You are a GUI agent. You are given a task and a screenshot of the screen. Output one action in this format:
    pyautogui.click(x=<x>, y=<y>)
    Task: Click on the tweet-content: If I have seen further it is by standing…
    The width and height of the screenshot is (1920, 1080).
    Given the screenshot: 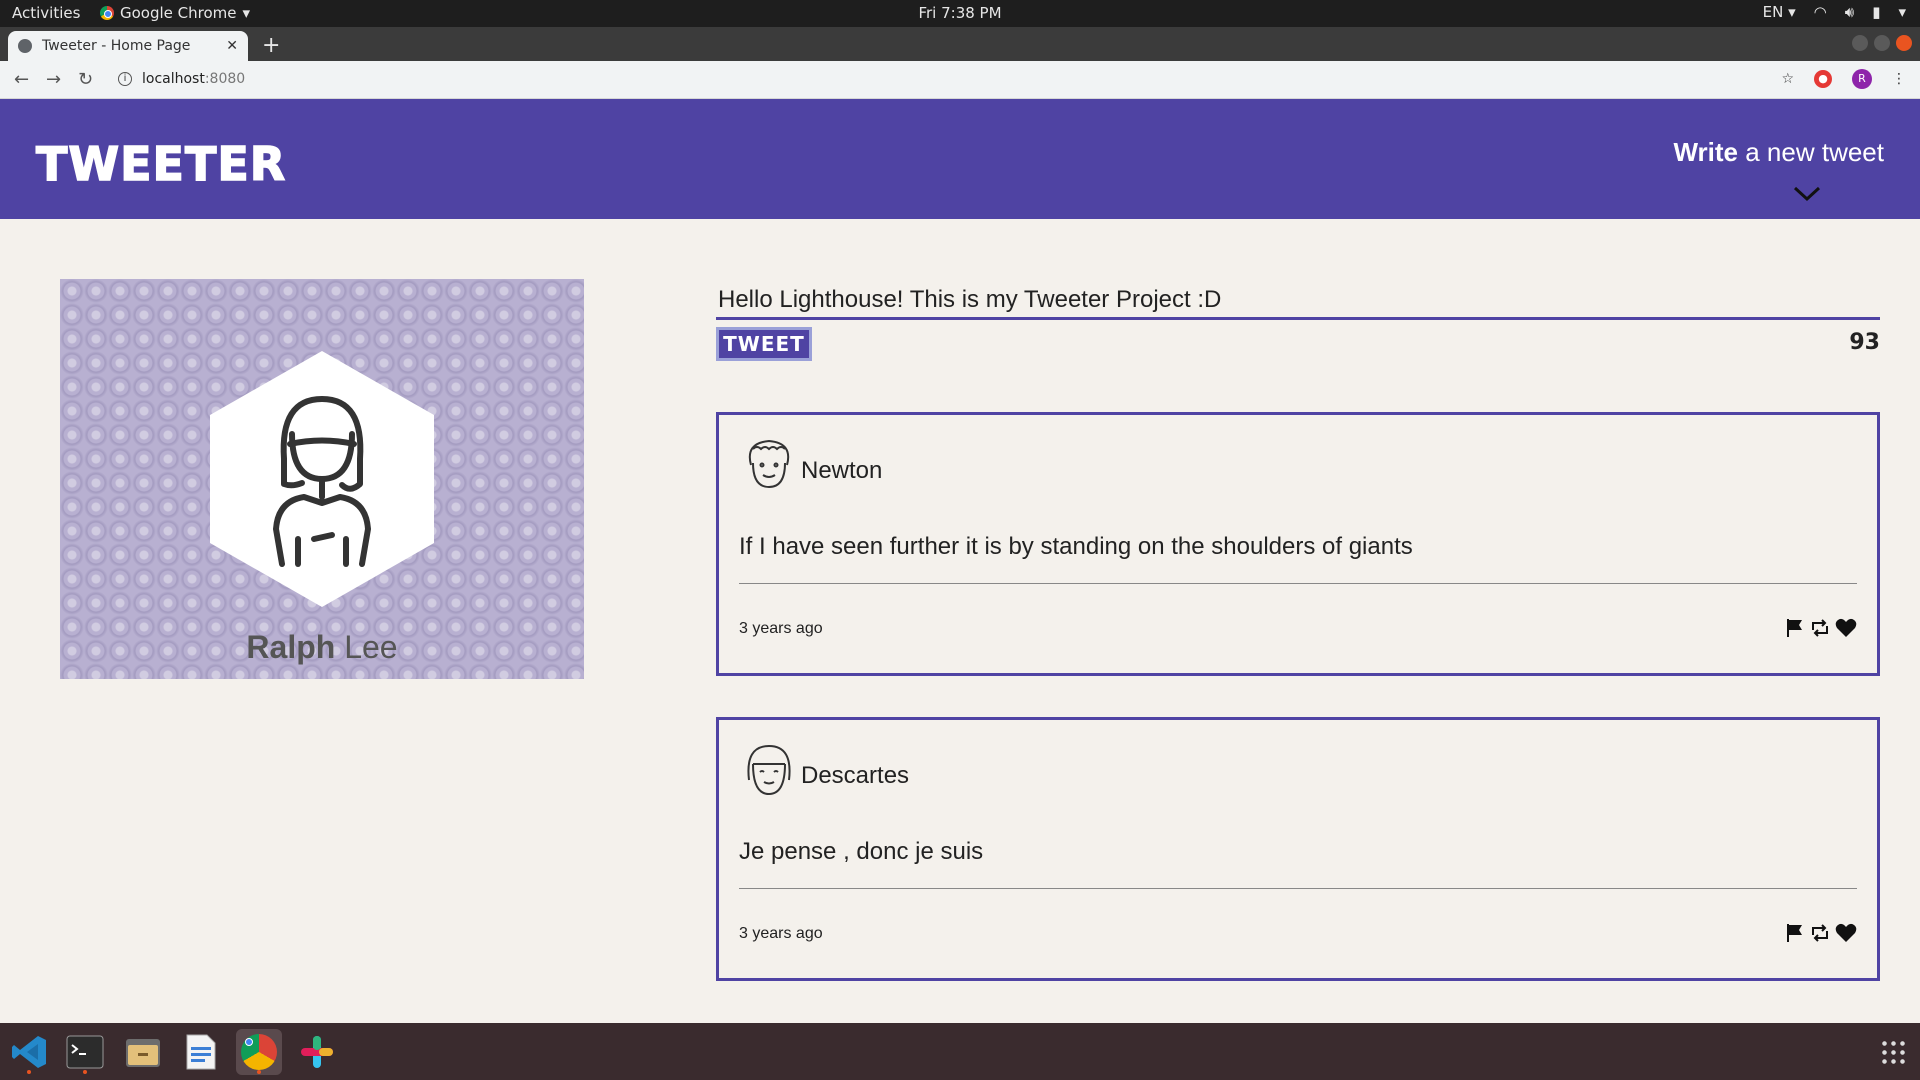 What is the action you would take?
    pyautogui.click(x=1076, y=546)
    